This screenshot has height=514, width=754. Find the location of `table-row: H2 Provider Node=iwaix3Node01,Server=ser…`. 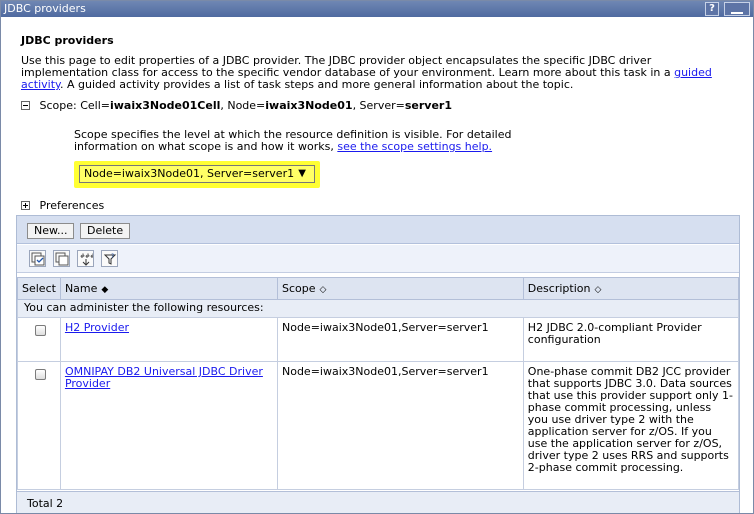

table-row: H2 Provider Node=iwaix3Node01,Server=ser… is located at coordinates (378, 339).